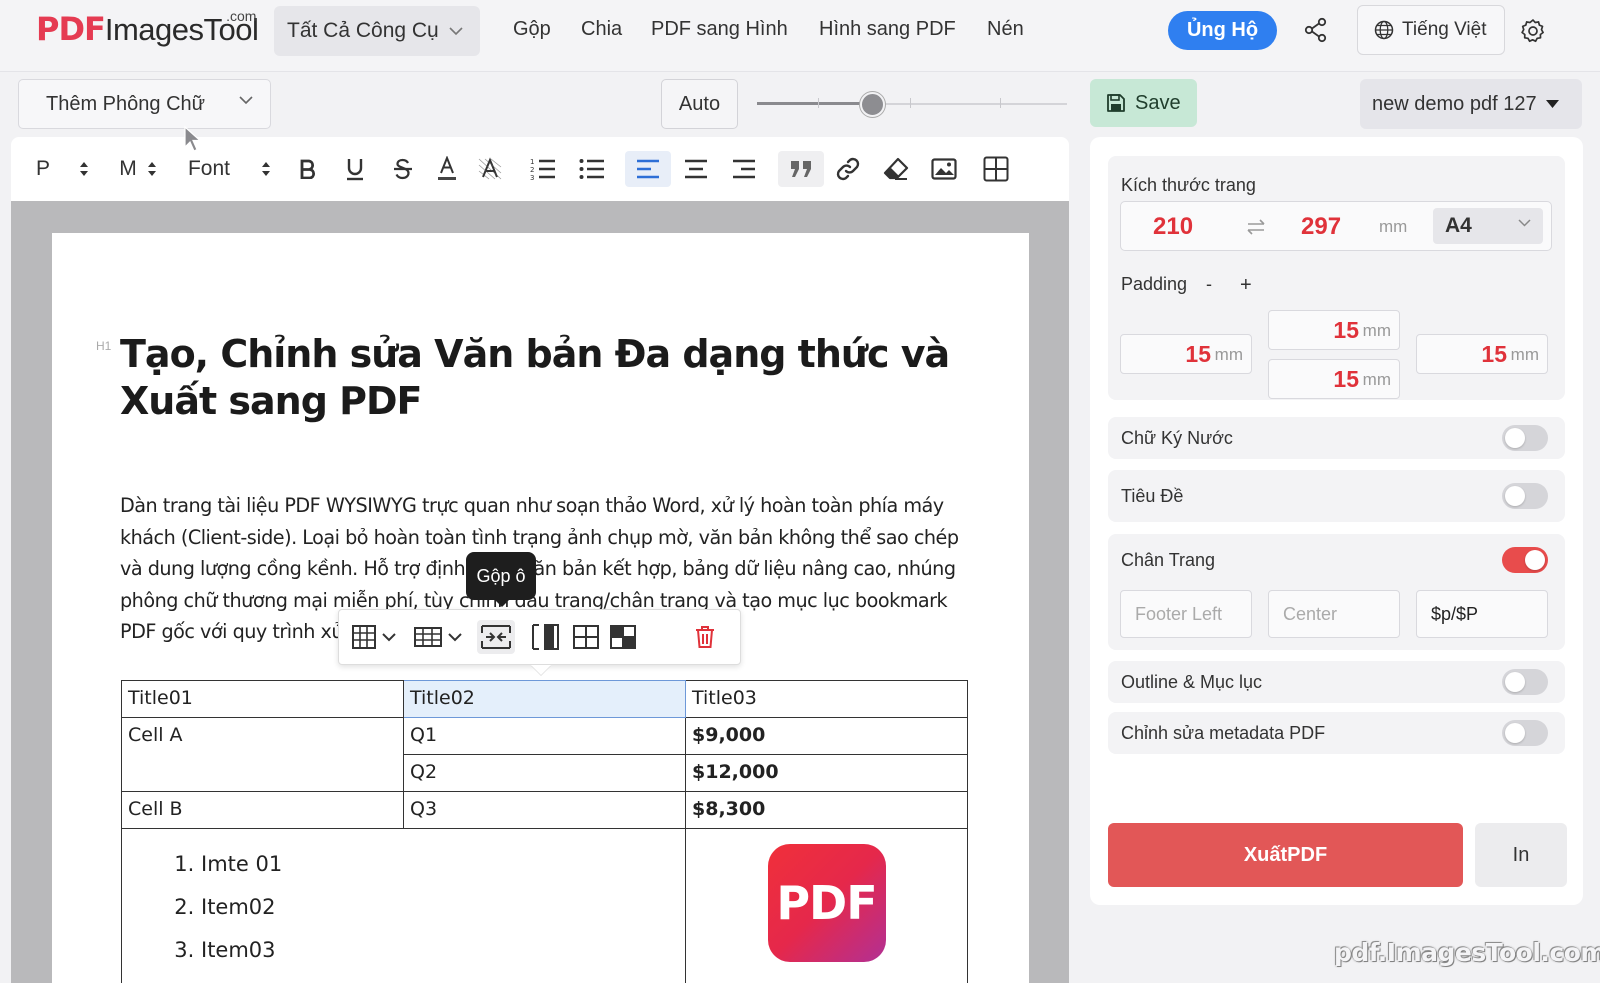 The height and width of the screenshot is (983, 1600). Describe the element at coordinates (1346, 379) in the screenshot. I see `padding-bottom-value: 15` at that location.